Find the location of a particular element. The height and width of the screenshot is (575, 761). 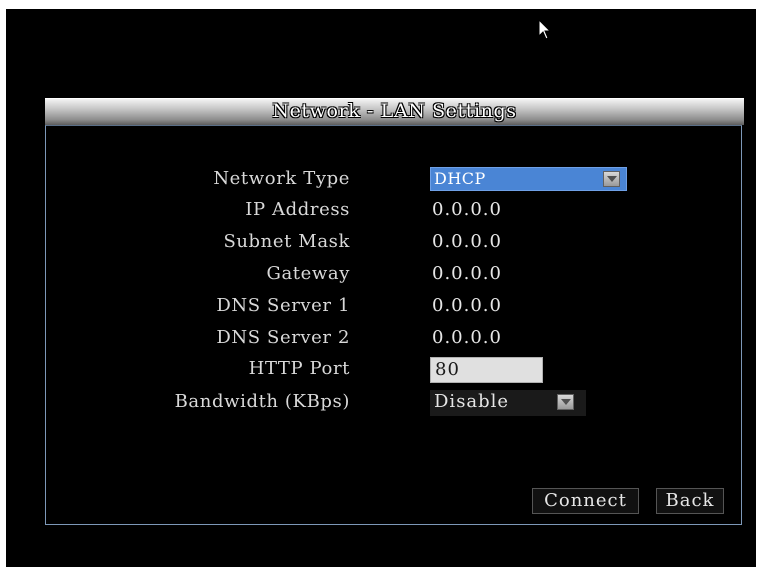

bandwidth-label: Bandwidth (KBps) is located at coordinates (262, 401).